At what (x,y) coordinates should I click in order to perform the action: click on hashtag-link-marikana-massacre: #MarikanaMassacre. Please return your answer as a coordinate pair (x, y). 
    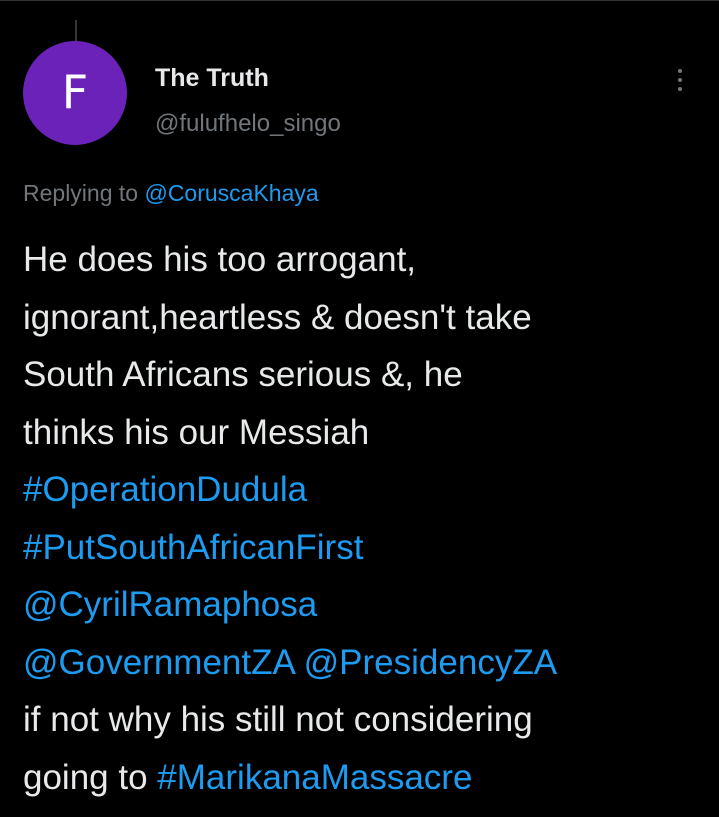
    Looking at the image, I should click on (314, 777).